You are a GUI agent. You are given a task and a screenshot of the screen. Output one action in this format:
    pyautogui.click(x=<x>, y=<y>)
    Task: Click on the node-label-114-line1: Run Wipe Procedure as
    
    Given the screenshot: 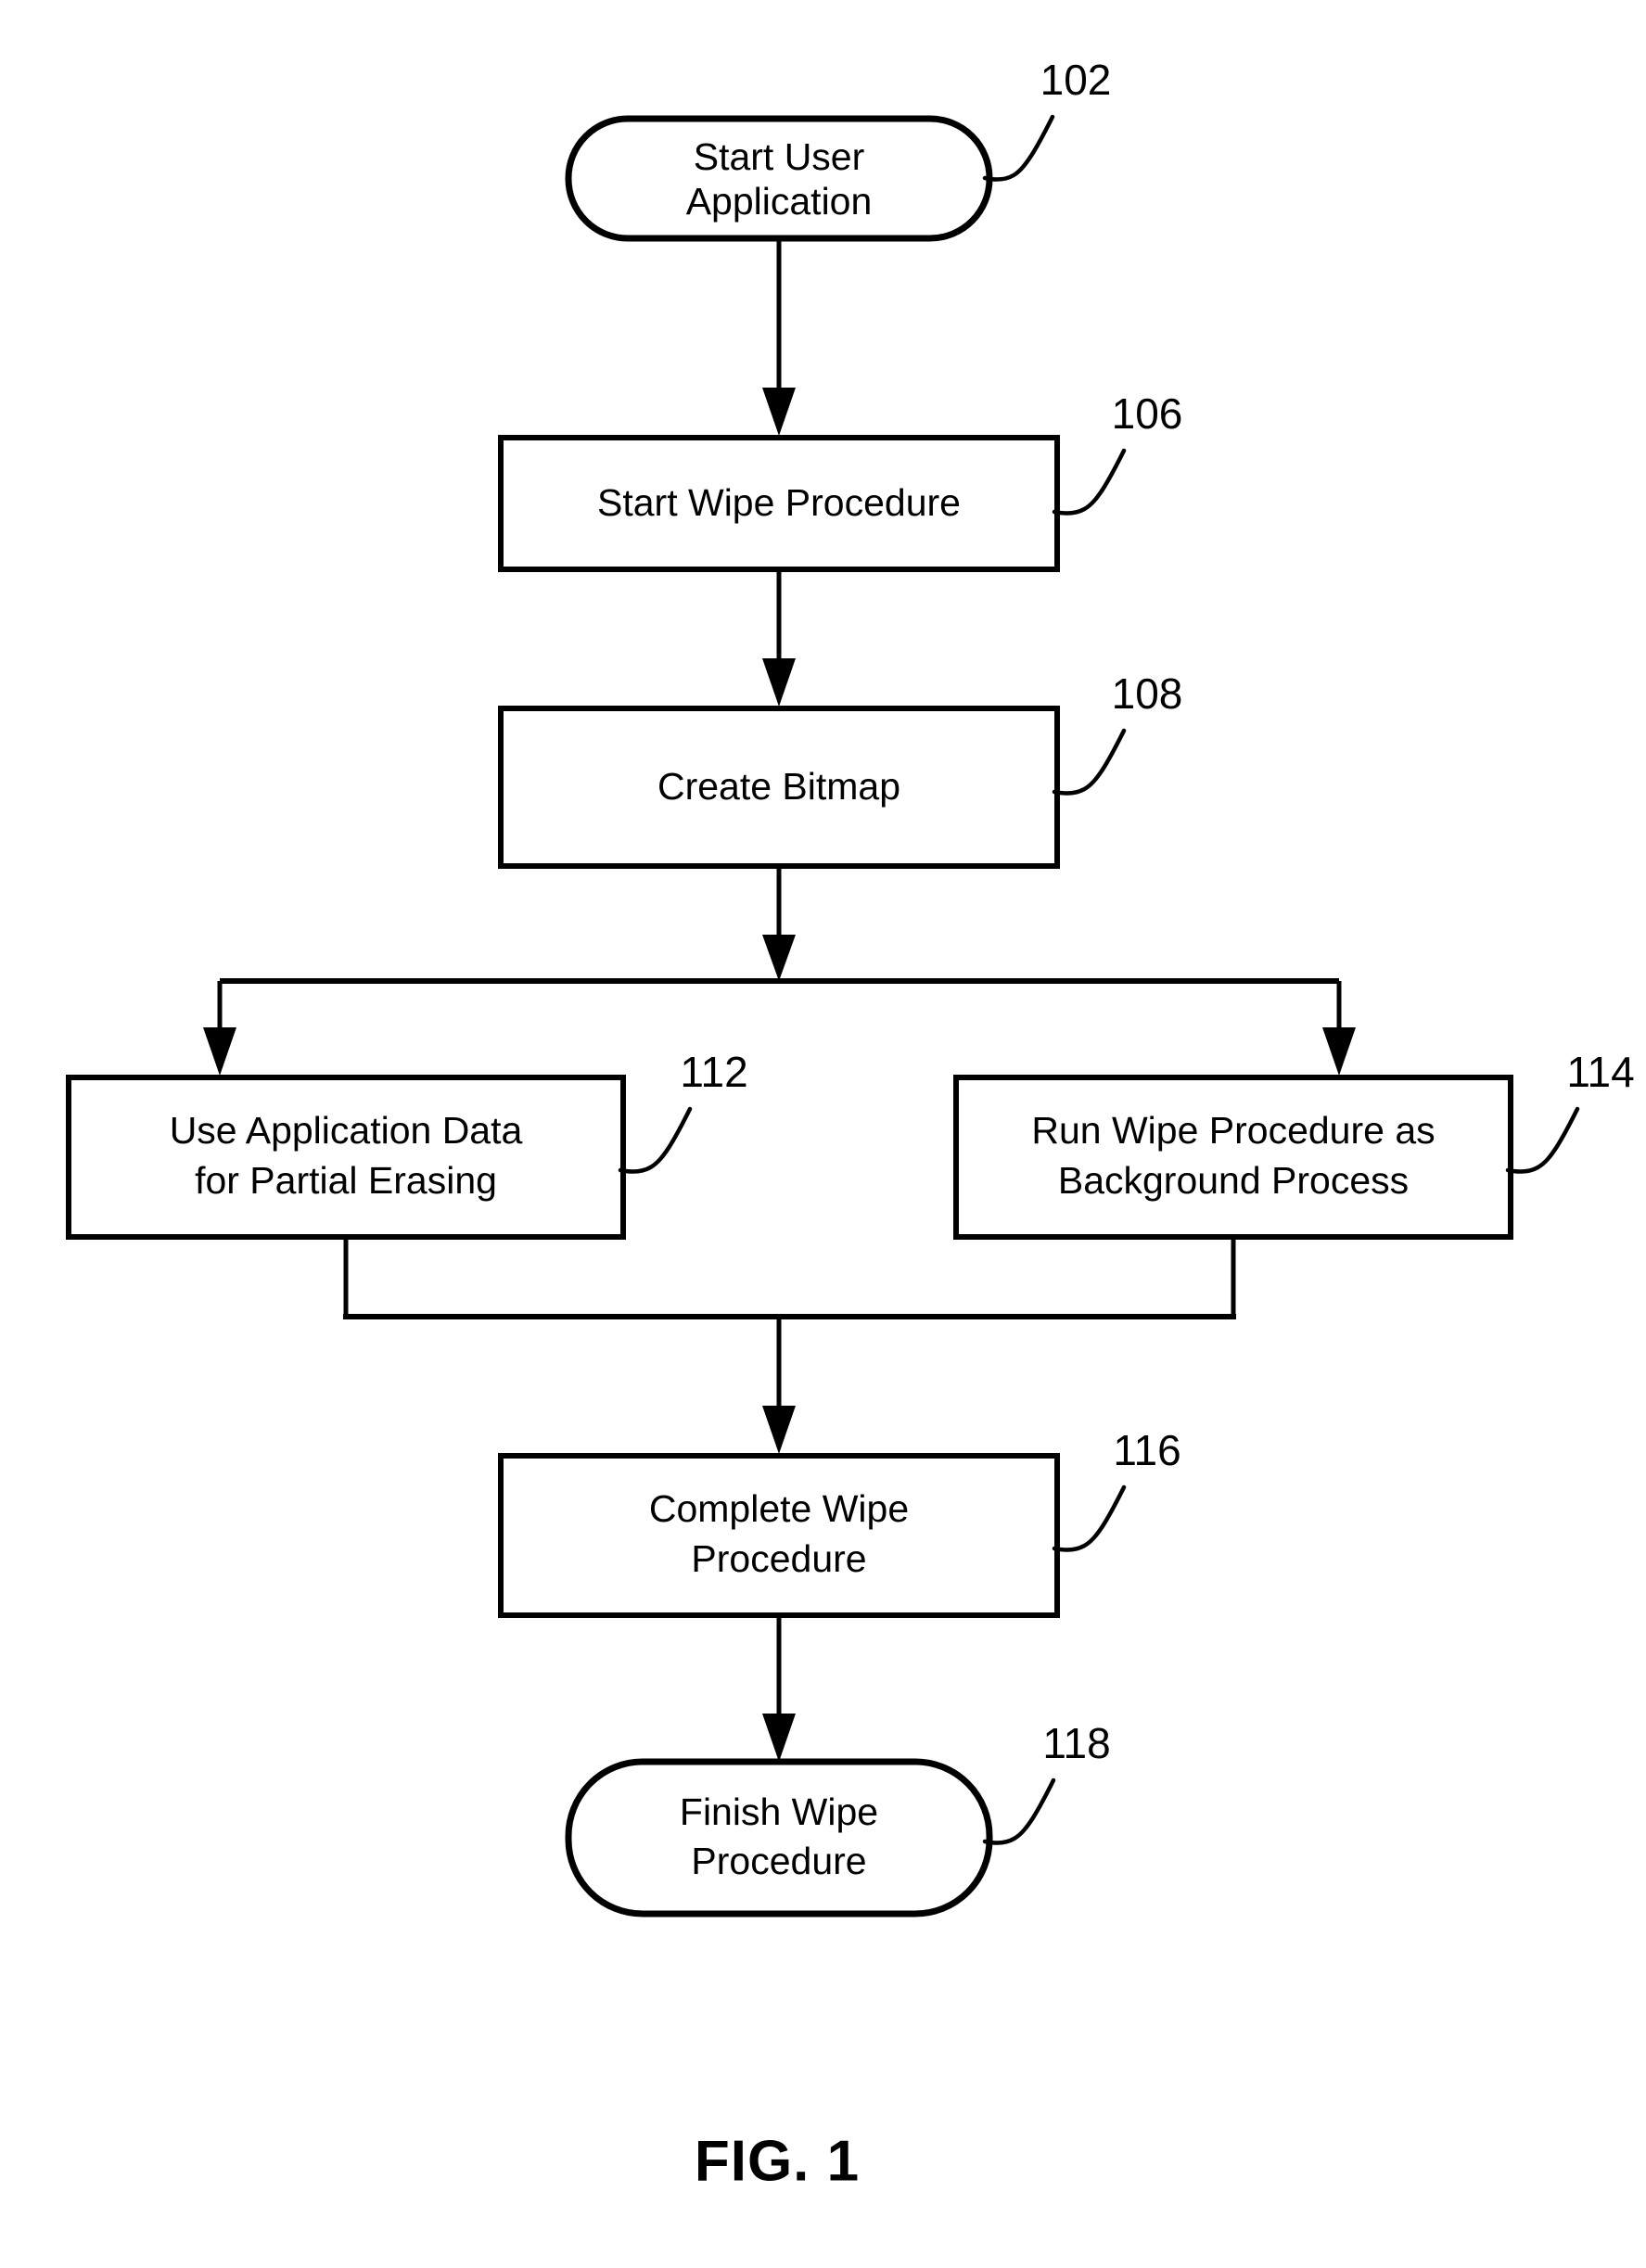 What is the action you would take?
    pyautogui.click(x=1233, y=1130)
    